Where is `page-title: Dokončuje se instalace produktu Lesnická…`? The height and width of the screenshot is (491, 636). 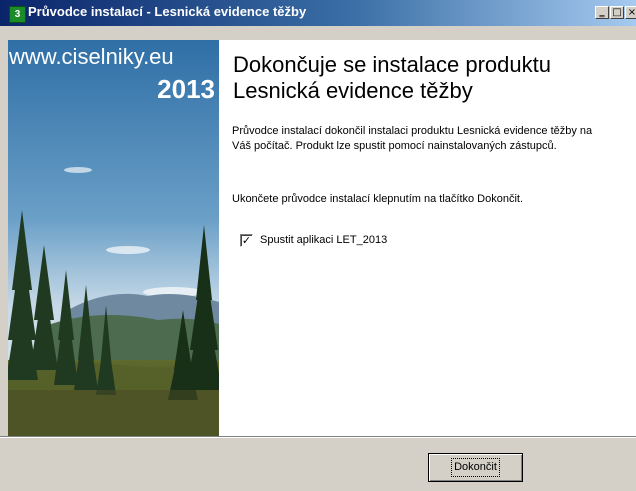
page-title: Dokončuje se instalace produktu Lesnická… is located at coordinates (392, 77).